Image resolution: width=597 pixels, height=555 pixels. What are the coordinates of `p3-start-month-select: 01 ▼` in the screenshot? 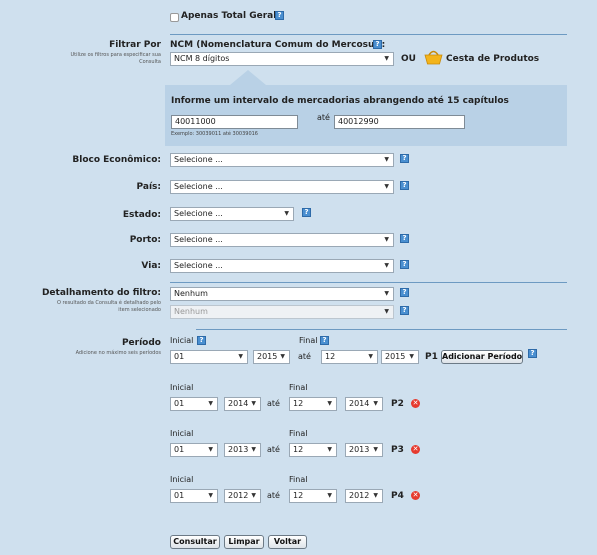 It's located at (194, 450).